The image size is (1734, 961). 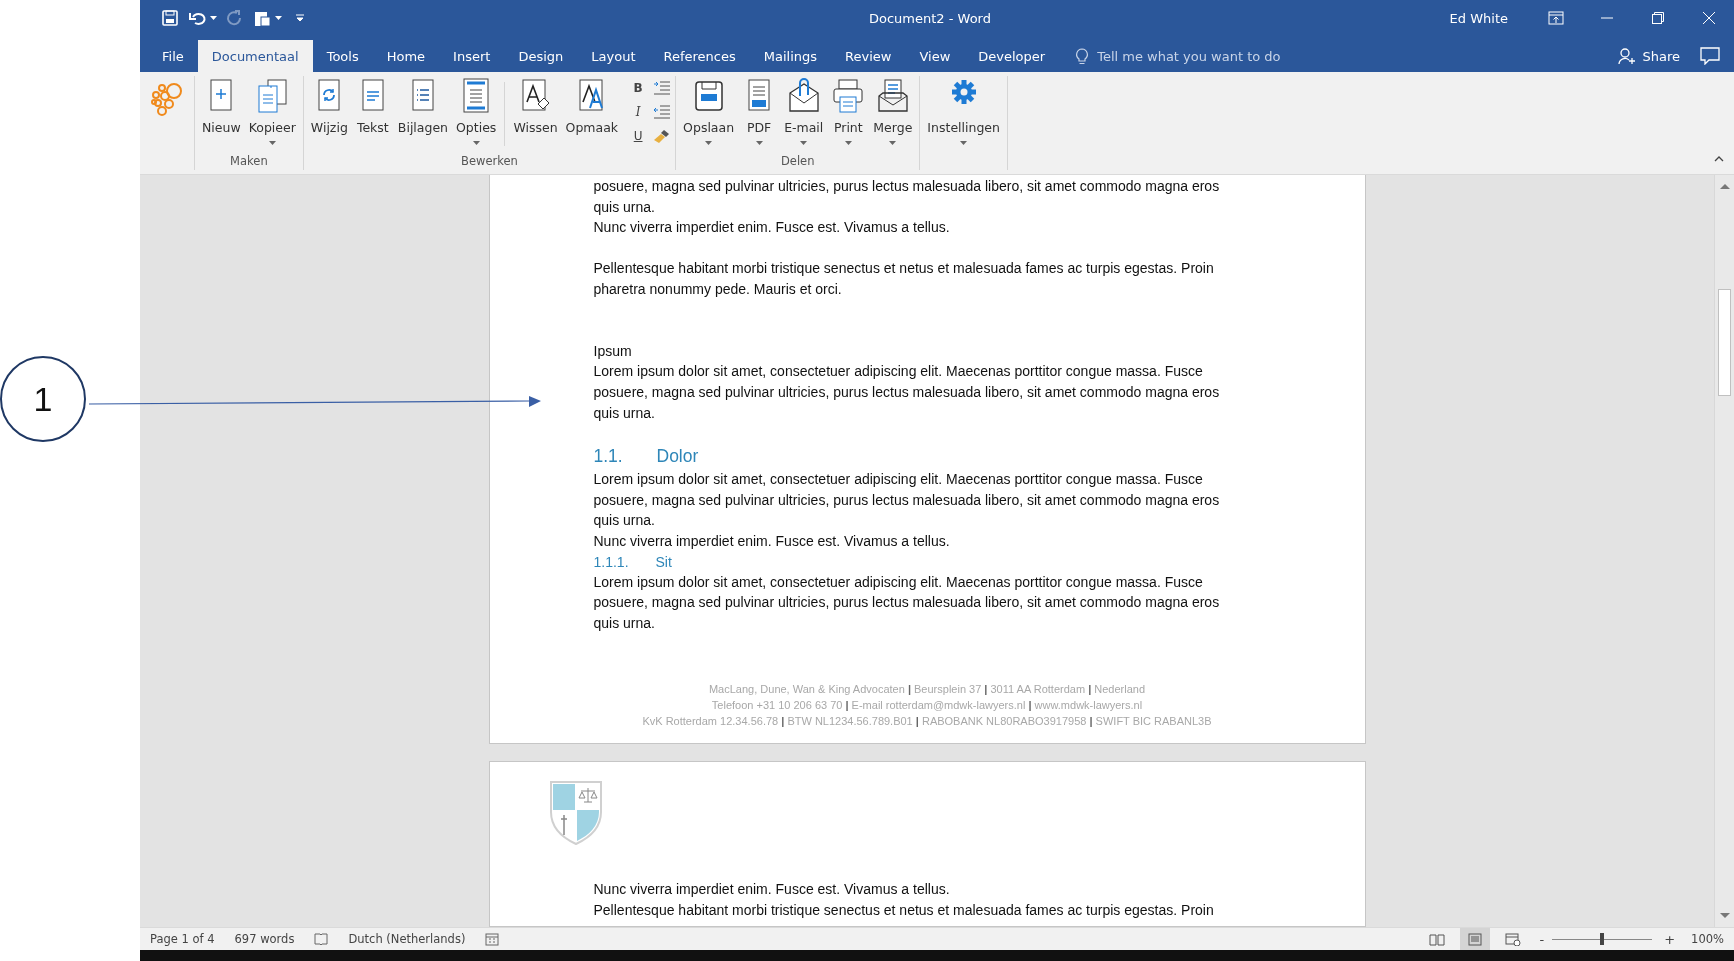 I want to click on window-title: Document2 - Word, so click(x=930, y=18).